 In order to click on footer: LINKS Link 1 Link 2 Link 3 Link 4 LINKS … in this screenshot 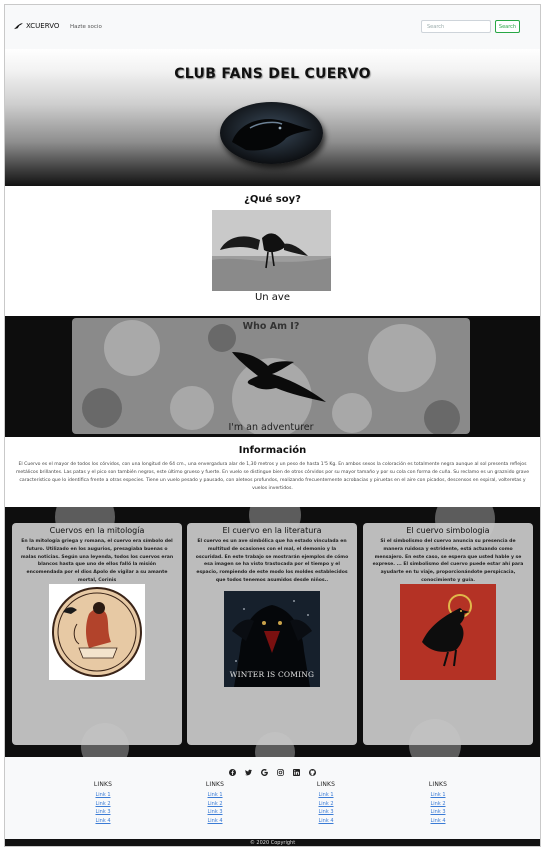, I will do `click(272, 798)`.